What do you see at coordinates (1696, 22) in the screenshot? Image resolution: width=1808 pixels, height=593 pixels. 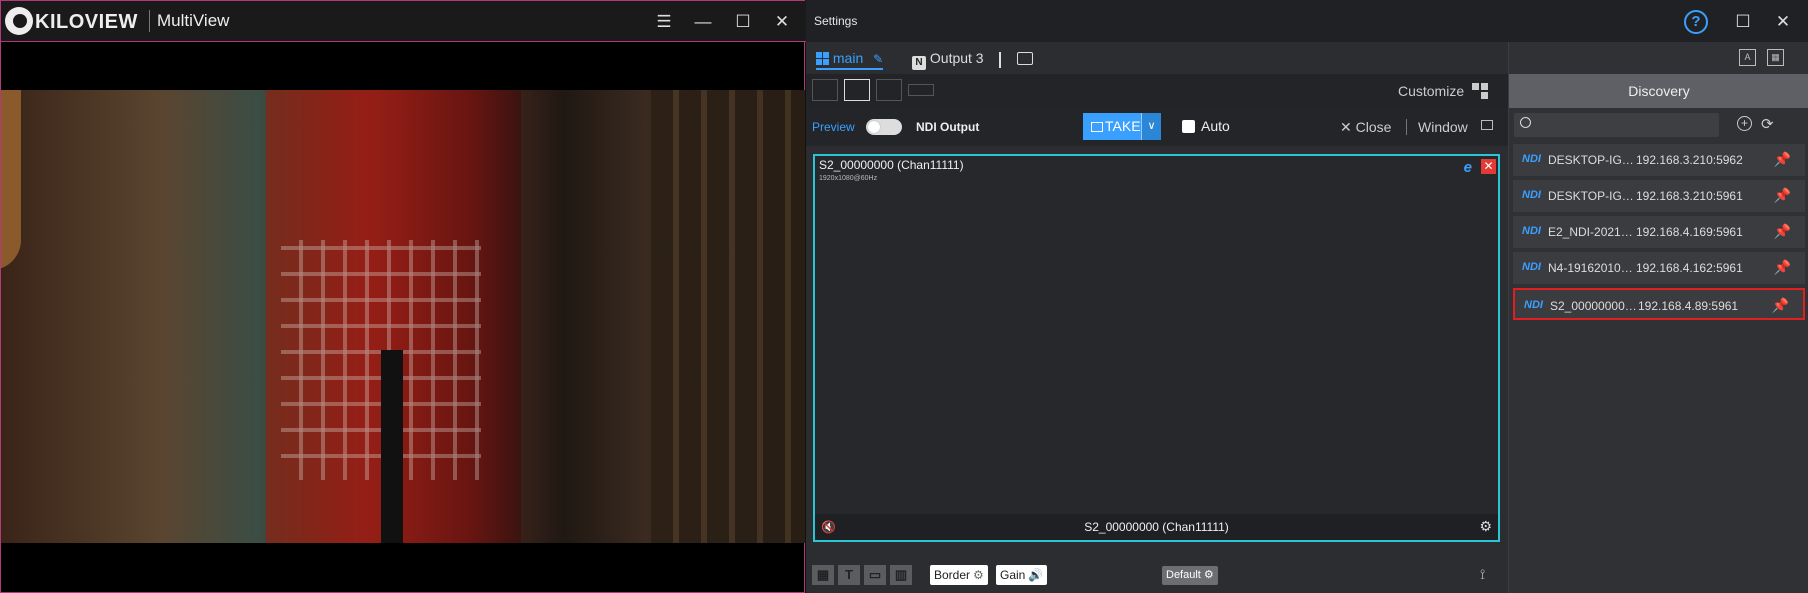 I see `help-icon: ?` at bounding box center [1696, 22].